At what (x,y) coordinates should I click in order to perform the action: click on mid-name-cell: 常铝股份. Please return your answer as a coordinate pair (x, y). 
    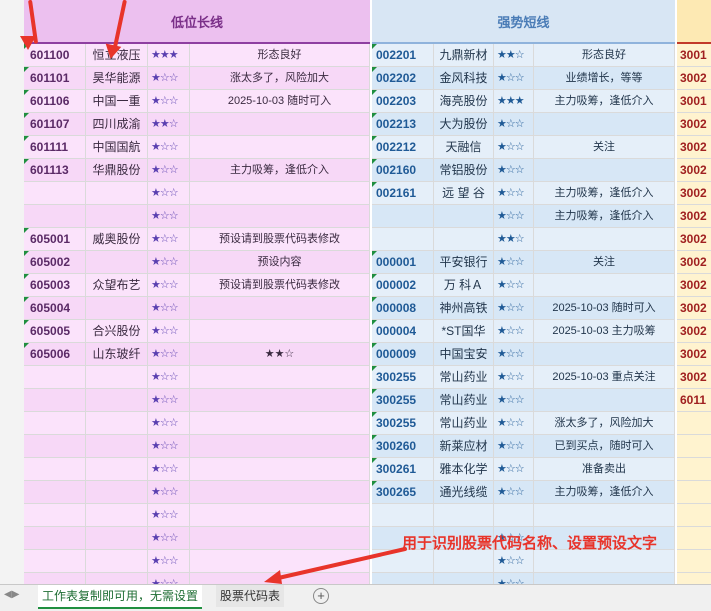
    Looking at the image, I should click on (464, 170).